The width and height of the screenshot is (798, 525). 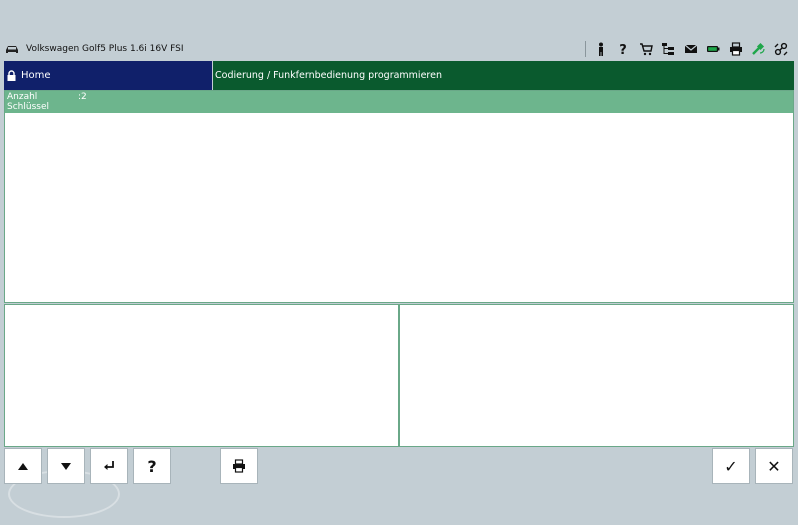 I want to click on toolbar: ?, so click(x=688, y=49).